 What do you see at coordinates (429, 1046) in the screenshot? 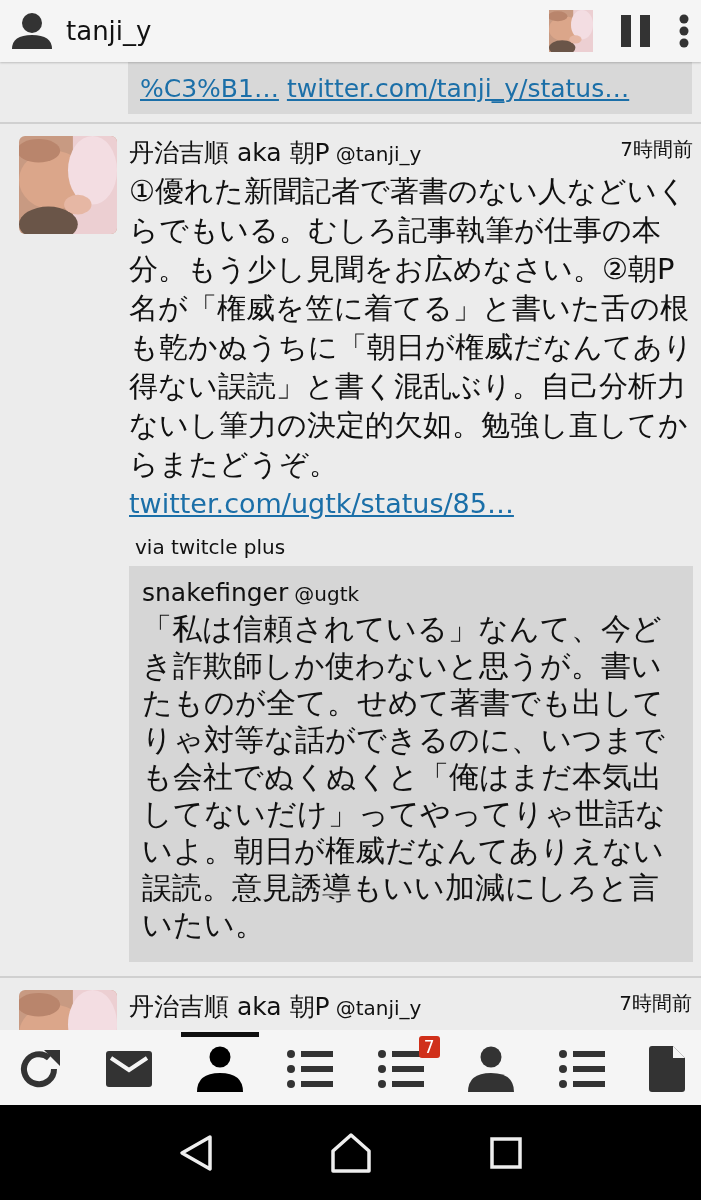
I see `count-badge: 7` at bounding box center [429, 1046].